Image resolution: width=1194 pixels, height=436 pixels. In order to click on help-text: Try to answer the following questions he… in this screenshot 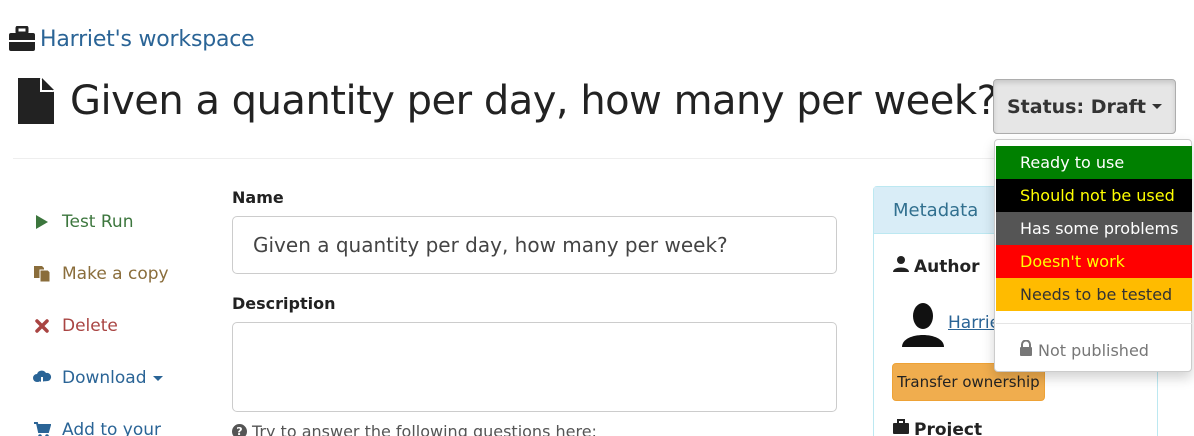, I will do `click(424, 429)`.